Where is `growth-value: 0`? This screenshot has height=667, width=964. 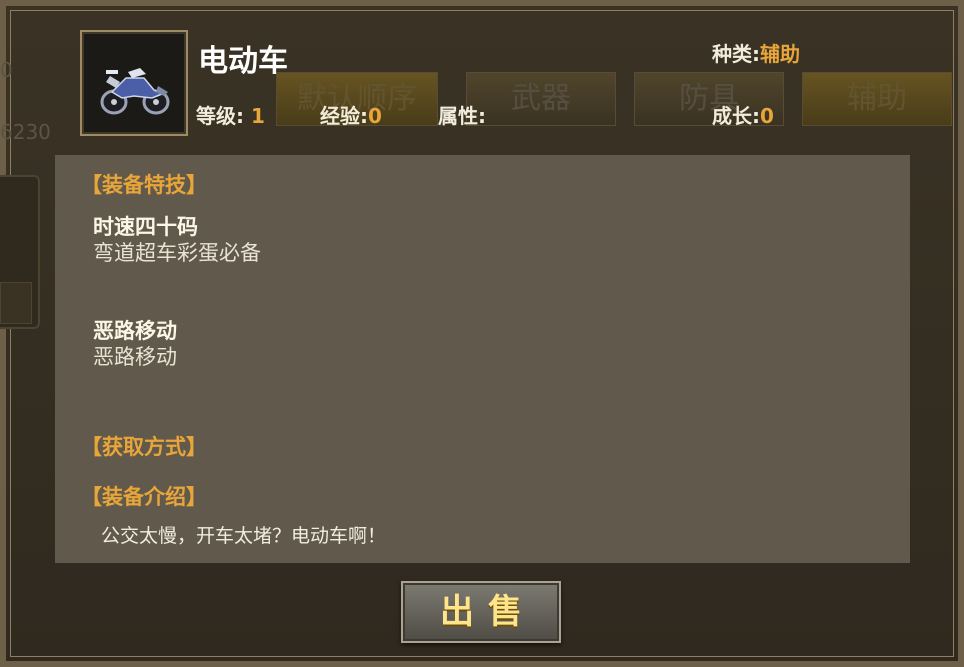 growth-value: 0 is located at coordinates (767, 116).